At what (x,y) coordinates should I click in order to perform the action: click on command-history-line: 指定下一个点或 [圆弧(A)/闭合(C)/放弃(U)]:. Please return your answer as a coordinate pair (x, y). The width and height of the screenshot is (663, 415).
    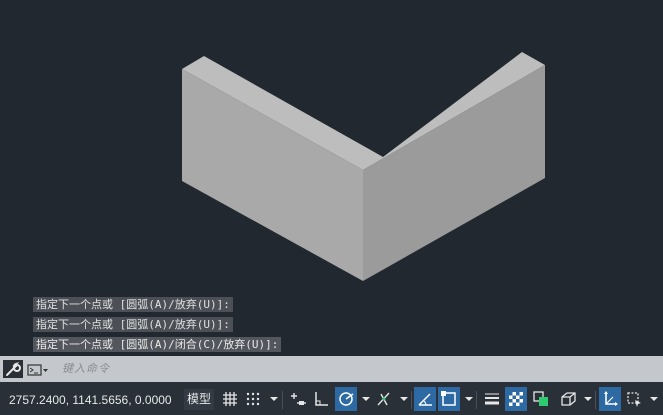
    Looking at the image, I should click on (331, 346).